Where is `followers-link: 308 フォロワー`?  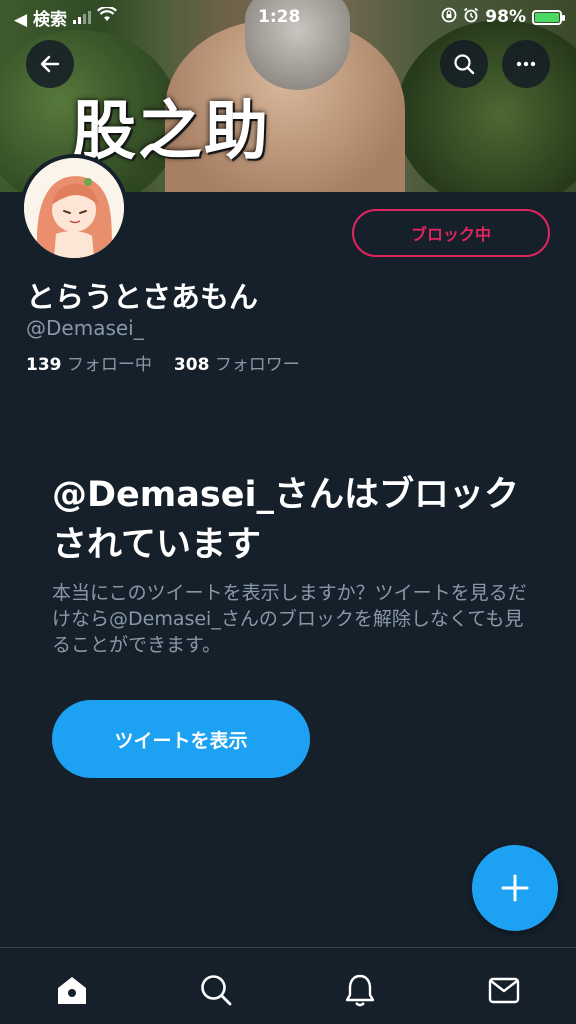
followers-link: 308 フォロワー is located at coordinates (237, 362).